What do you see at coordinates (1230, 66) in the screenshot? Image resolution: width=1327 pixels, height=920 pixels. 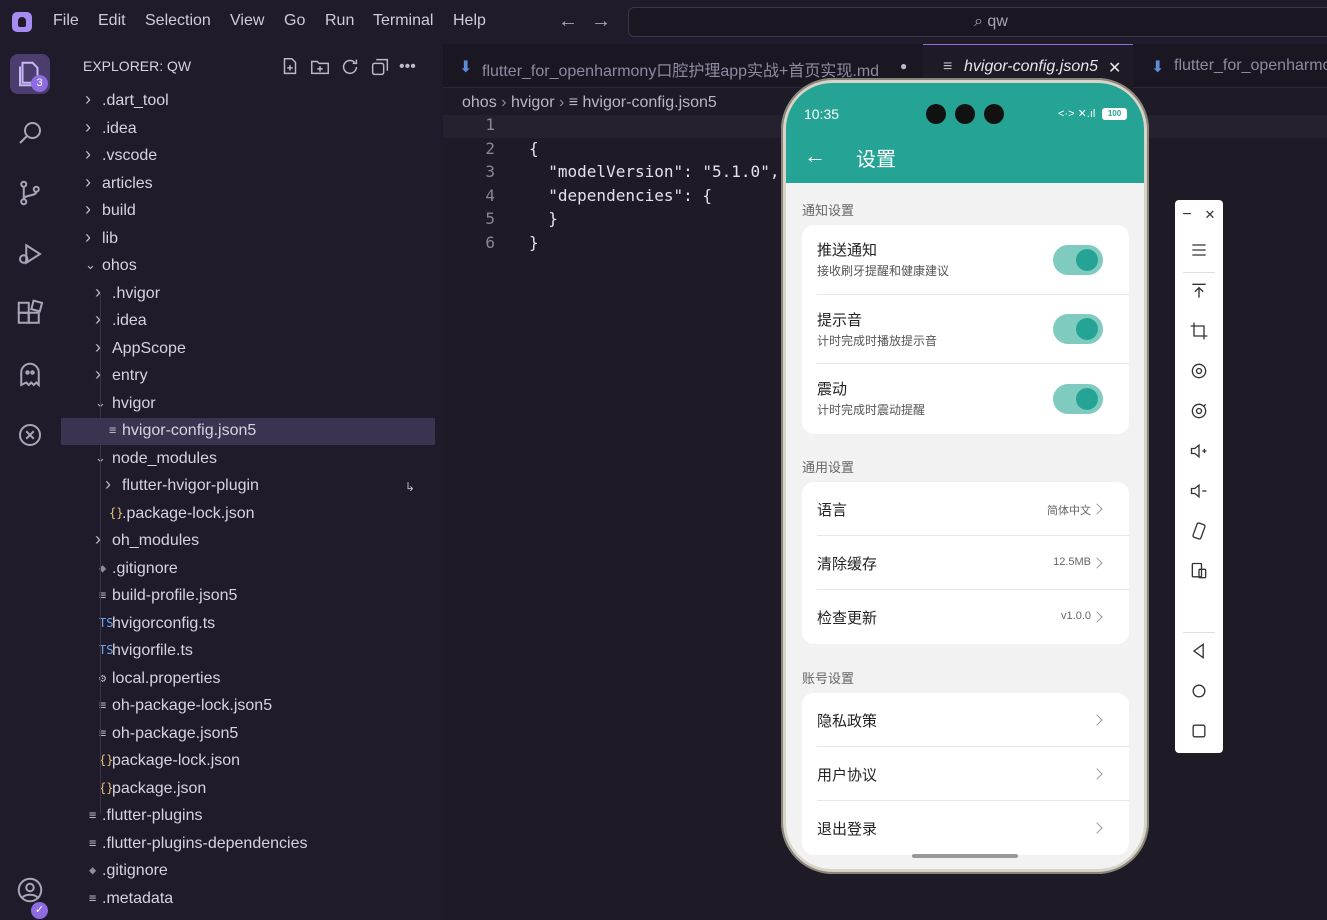 I see `tab-md-file-2: ⬇ flutter_for_openharmo` at bounding box center [1230, 66].